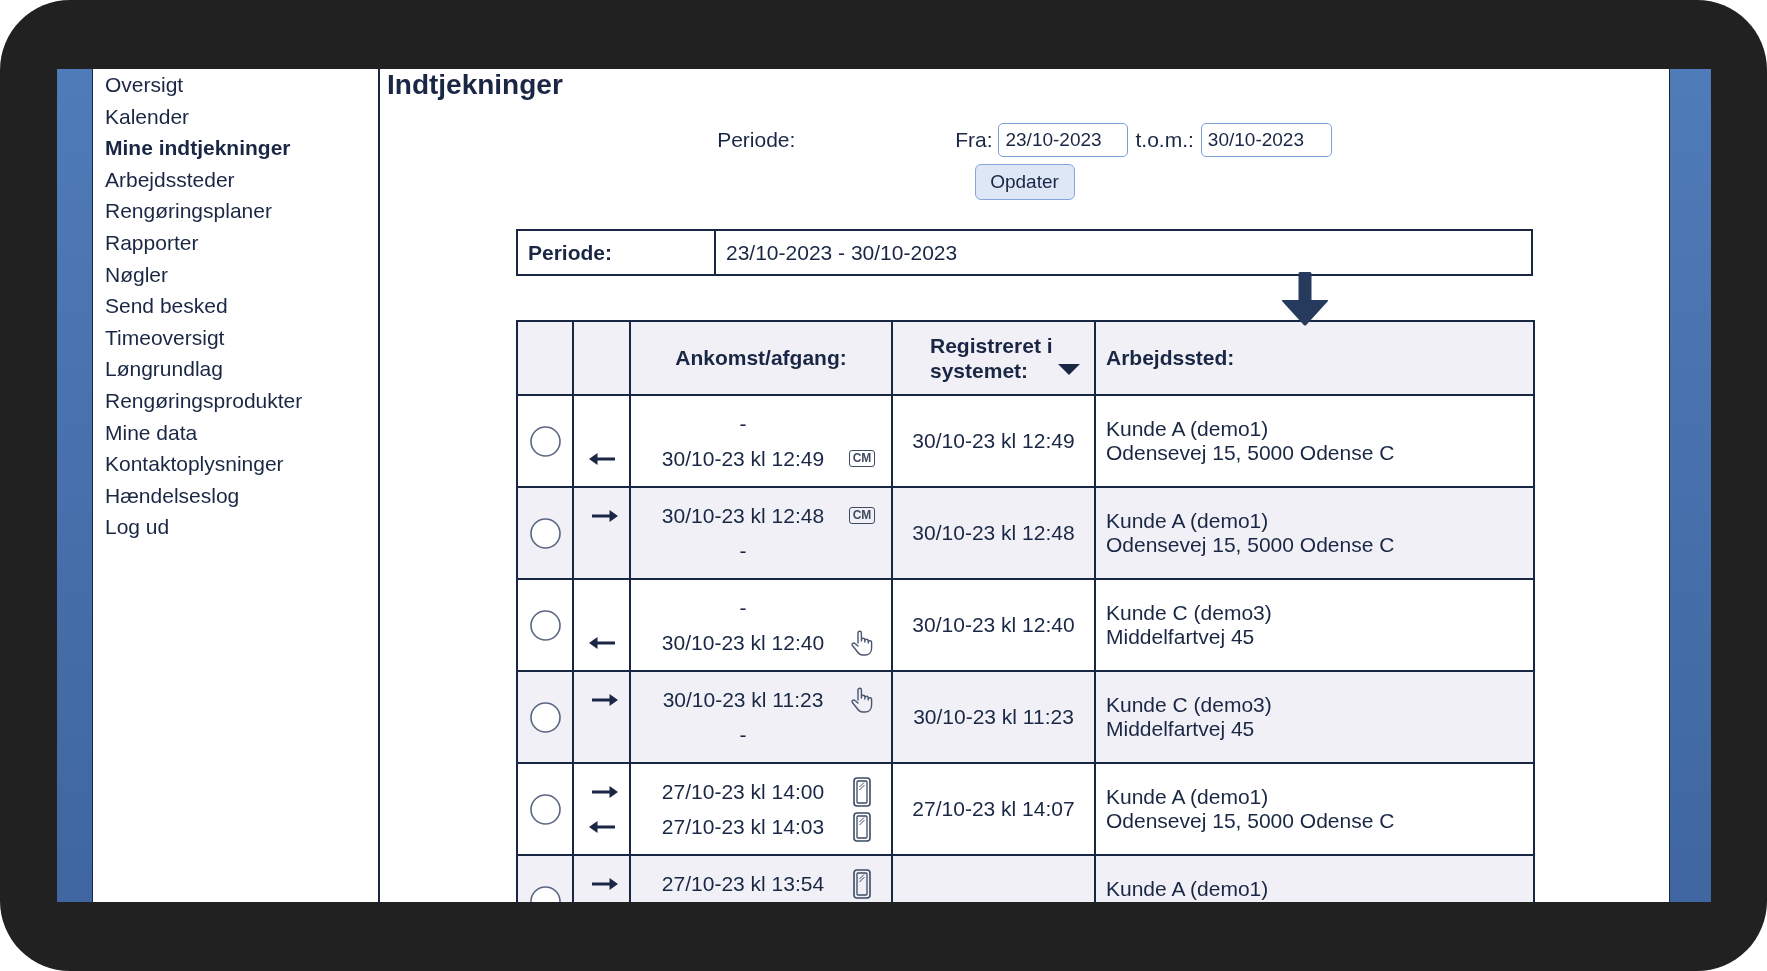  I want to click on event-time: 30/10-23 kl 12:49, so click(743, 458).